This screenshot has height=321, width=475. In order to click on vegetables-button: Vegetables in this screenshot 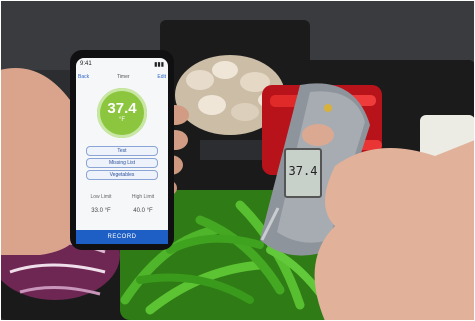, I will do `click(122, 175)`.